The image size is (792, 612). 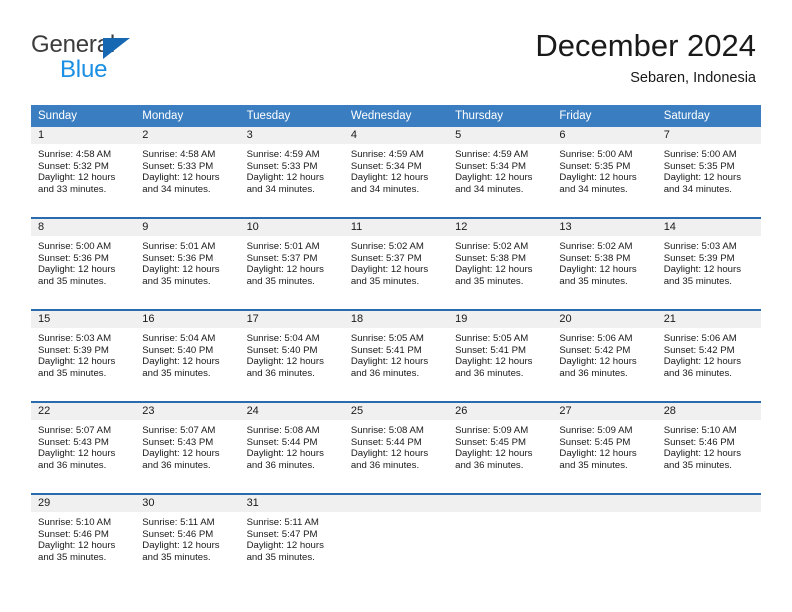 I want to click on day-number: 28, so click(x=708, y=411).